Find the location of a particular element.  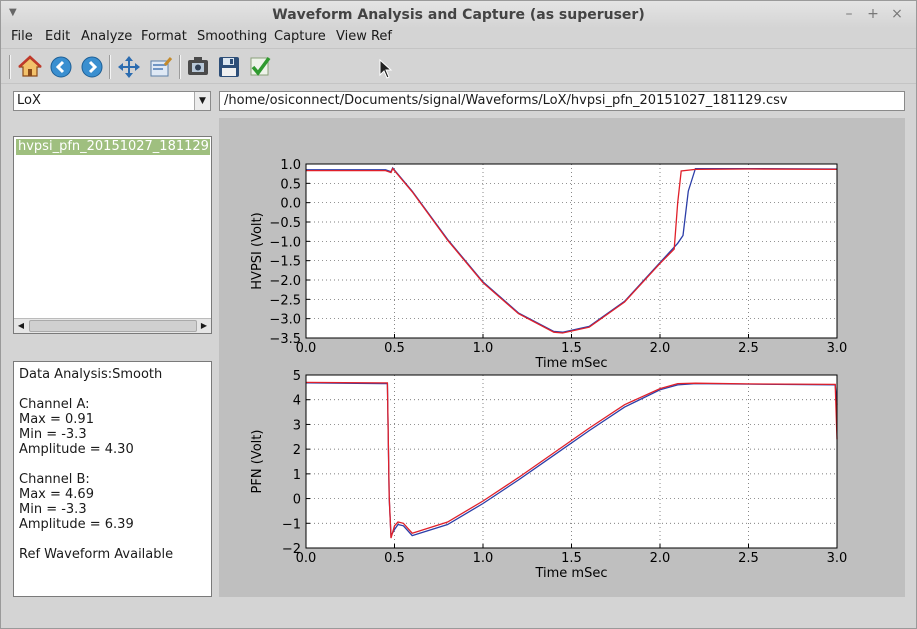

analysis-line: Max = 4.69 is located at coordinates (56, 494).